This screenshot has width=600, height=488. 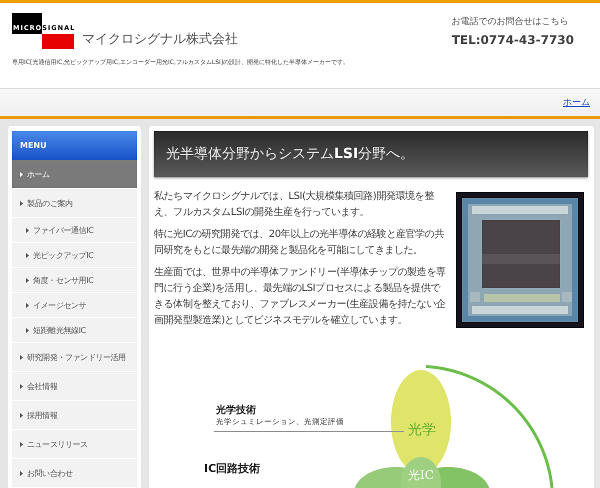 What do you see at coordinates (422, 430) in the screenshot?
I see `diagram-label: 光学` at bounding box center [422, 430].